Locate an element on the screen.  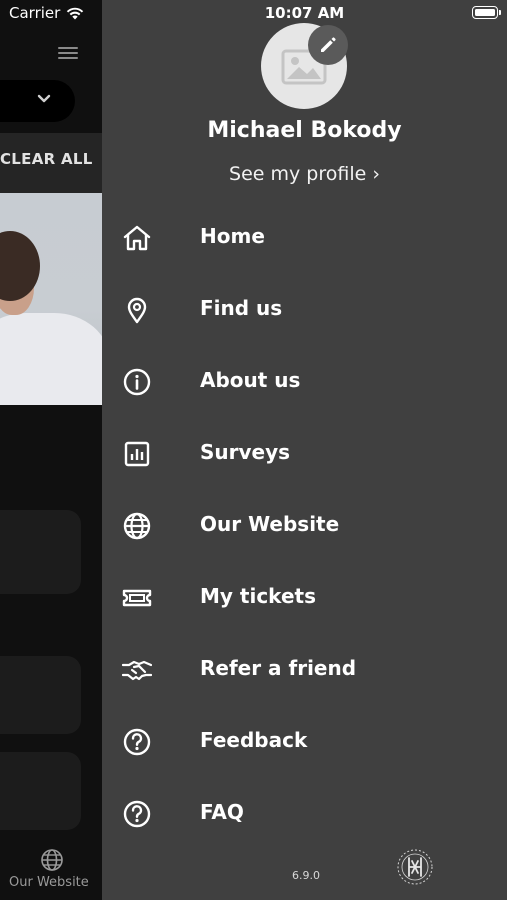
pencil-icon is located at coordinates (328, 44).